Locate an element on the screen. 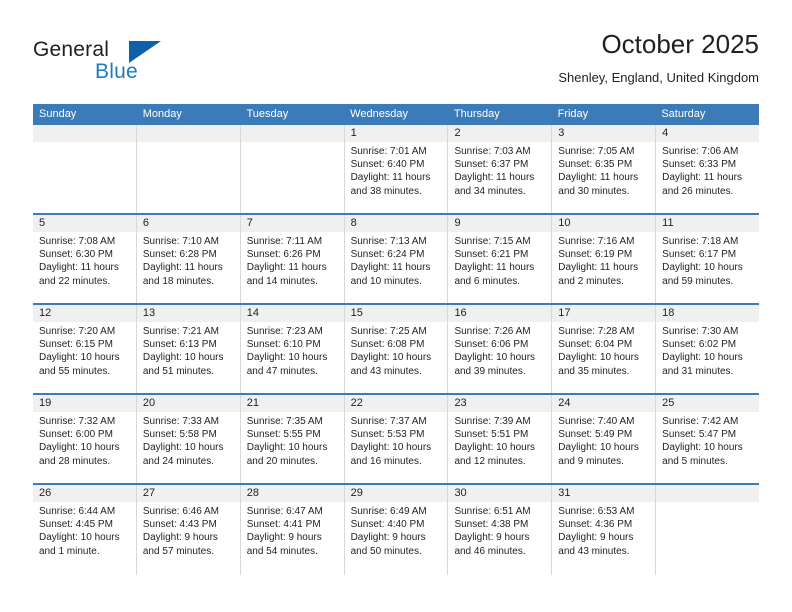 The height and width of the screenshot is (612, 792). daylight-text: Daylight: 9 hours and 46 minutes. is located at coordinates (492, 544).